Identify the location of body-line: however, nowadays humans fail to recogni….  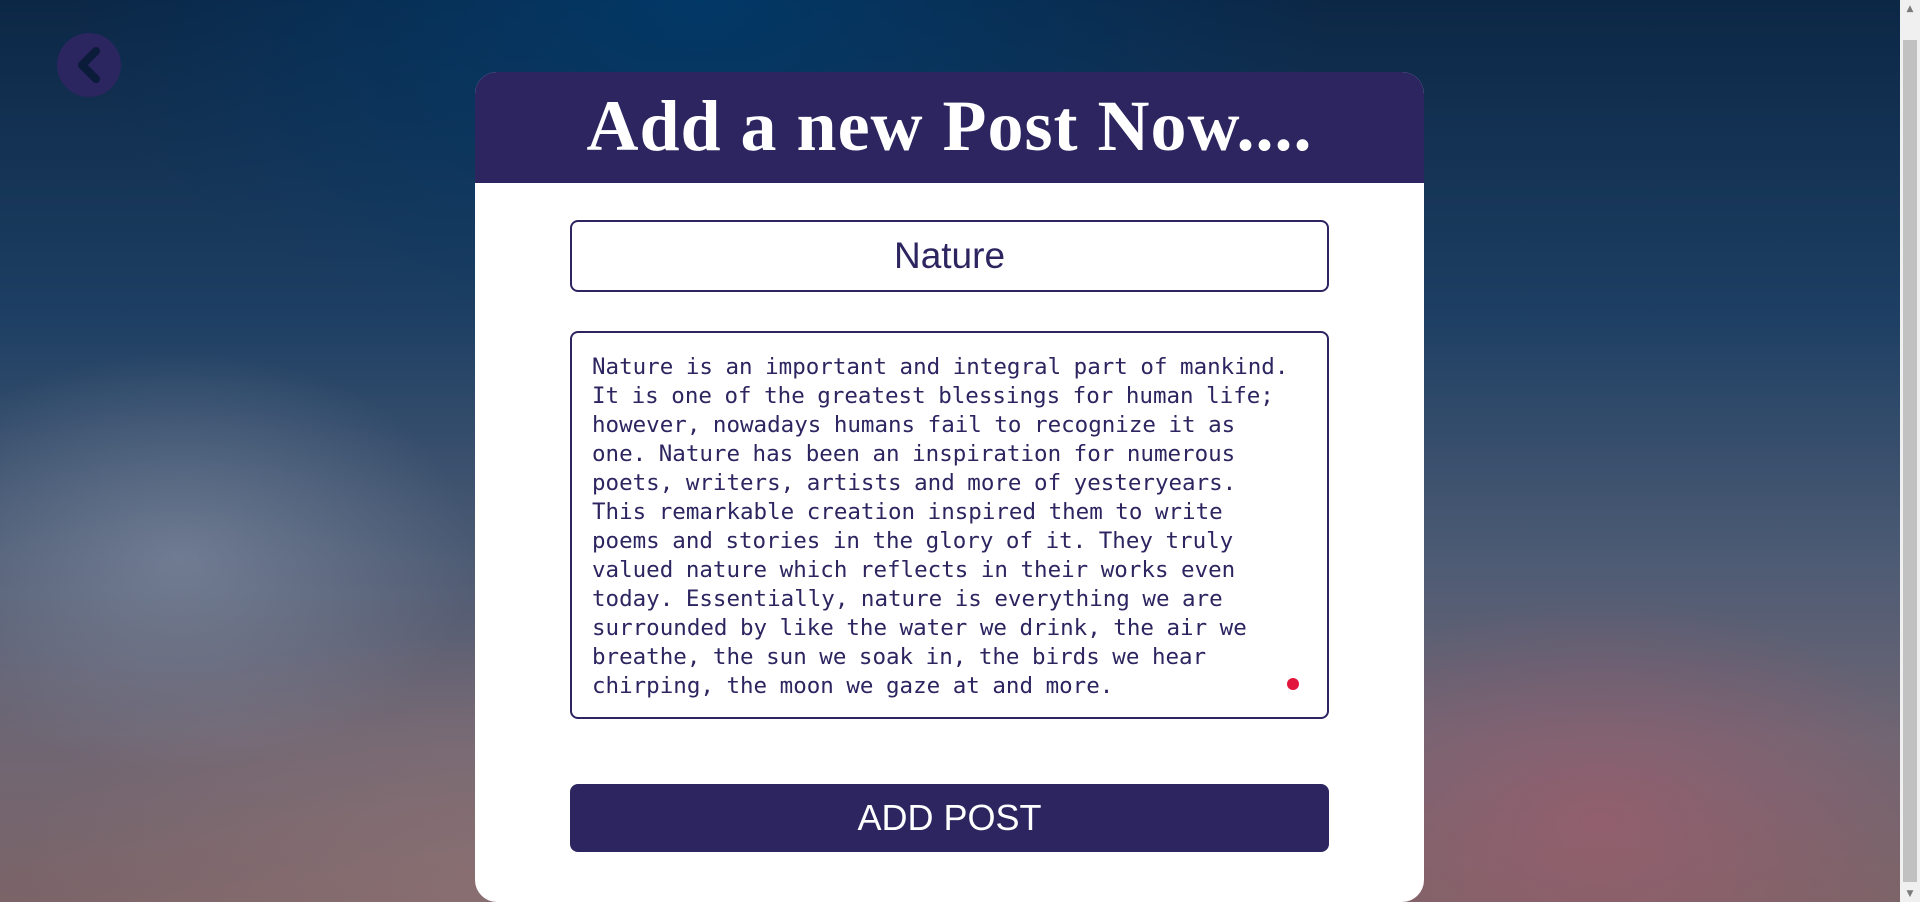
(914, 425).